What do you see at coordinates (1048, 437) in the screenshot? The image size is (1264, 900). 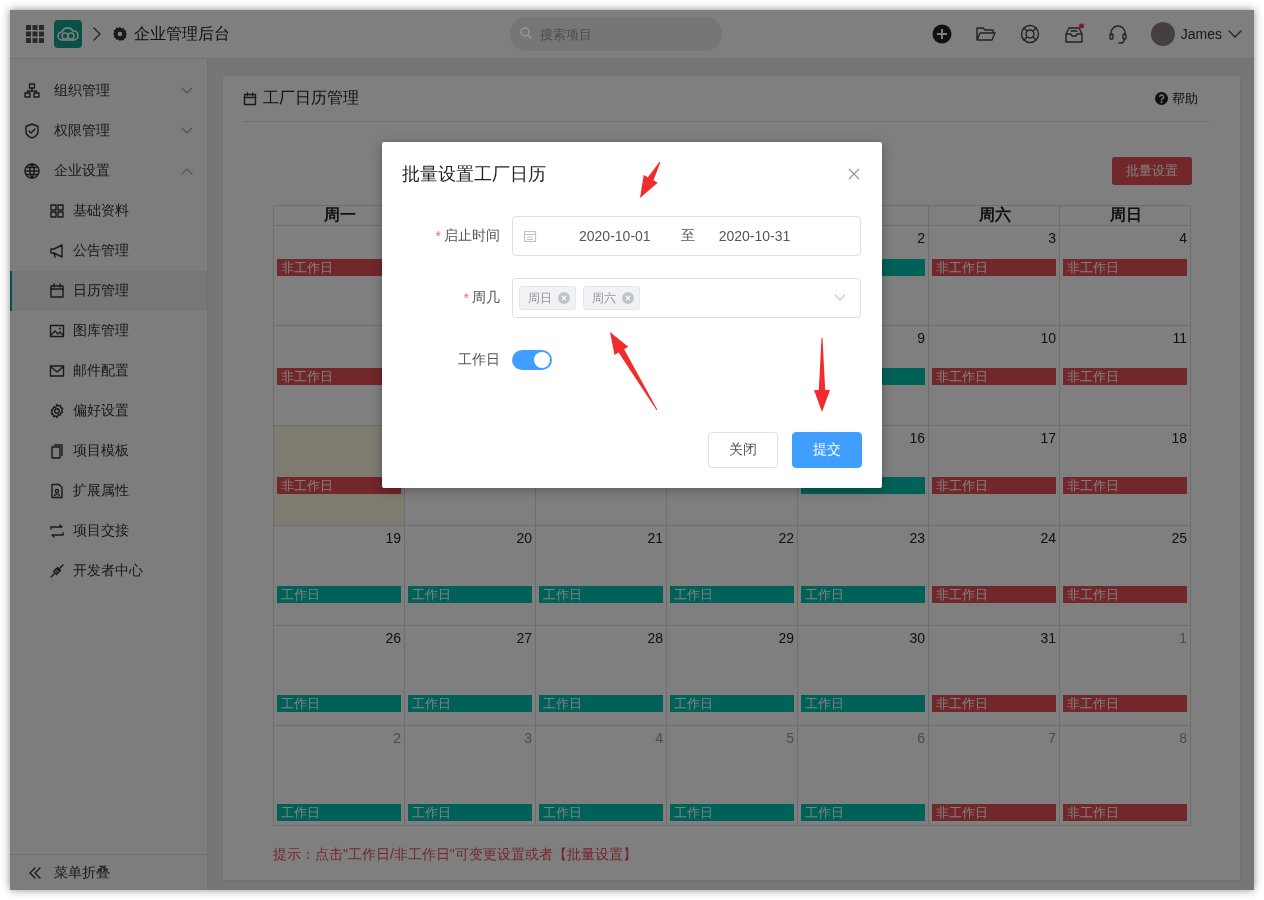 I see `day-number: 17` at bounding box center [1048, 437].